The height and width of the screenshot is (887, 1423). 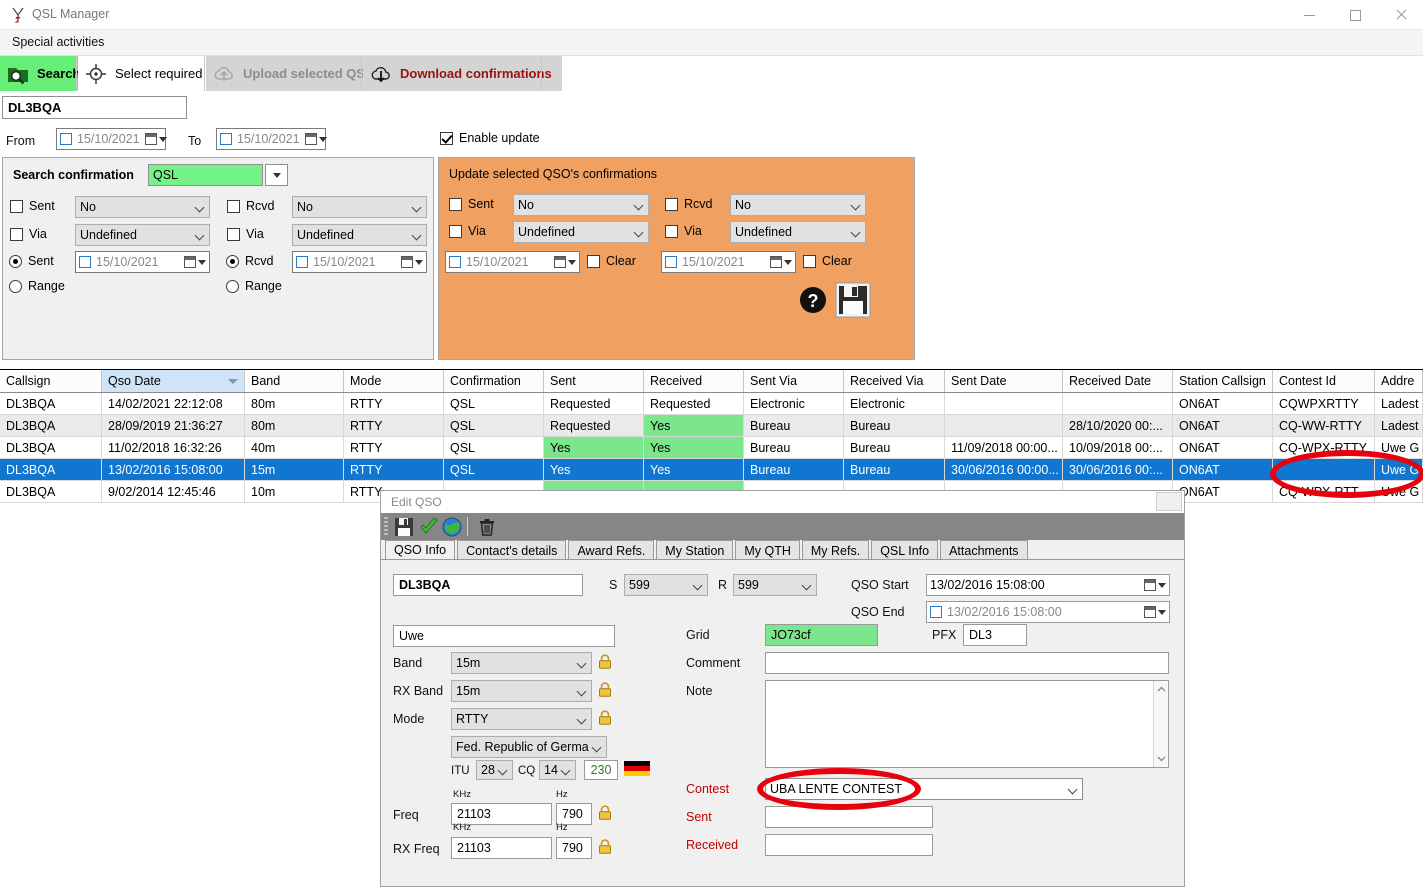 I want to click on tab-contact-s-details: Contact's details, so click(x=512, y=550).